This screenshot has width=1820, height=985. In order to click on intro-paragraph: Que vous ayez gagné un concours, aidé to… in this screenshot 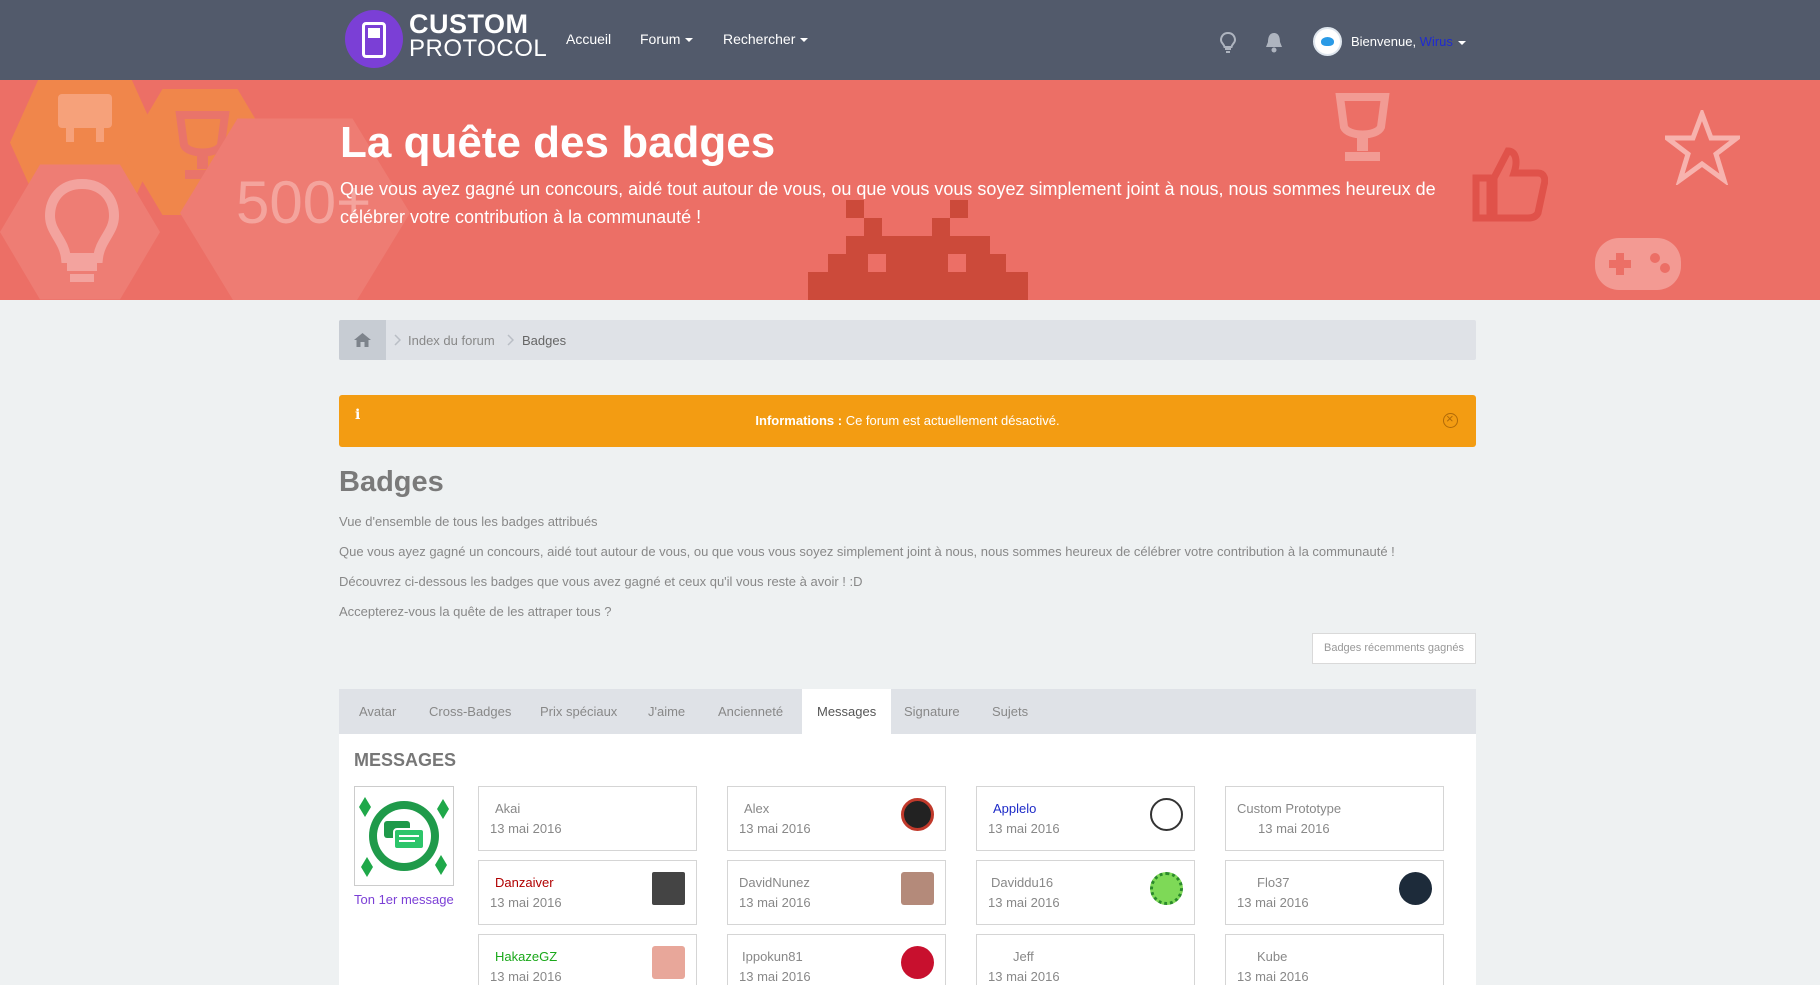, I will do `click(867, 551)`.